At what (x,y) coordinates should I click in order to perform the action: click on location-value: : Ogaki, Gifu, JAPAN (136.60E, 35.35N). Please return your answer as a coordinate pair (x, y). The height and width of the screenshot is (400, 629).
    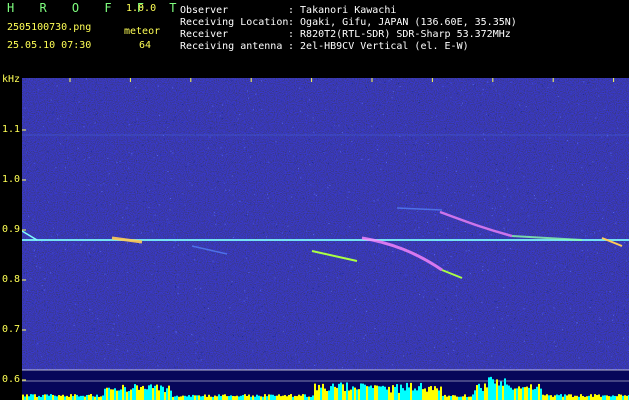
    Looking at the image, I should click on (402, 22).